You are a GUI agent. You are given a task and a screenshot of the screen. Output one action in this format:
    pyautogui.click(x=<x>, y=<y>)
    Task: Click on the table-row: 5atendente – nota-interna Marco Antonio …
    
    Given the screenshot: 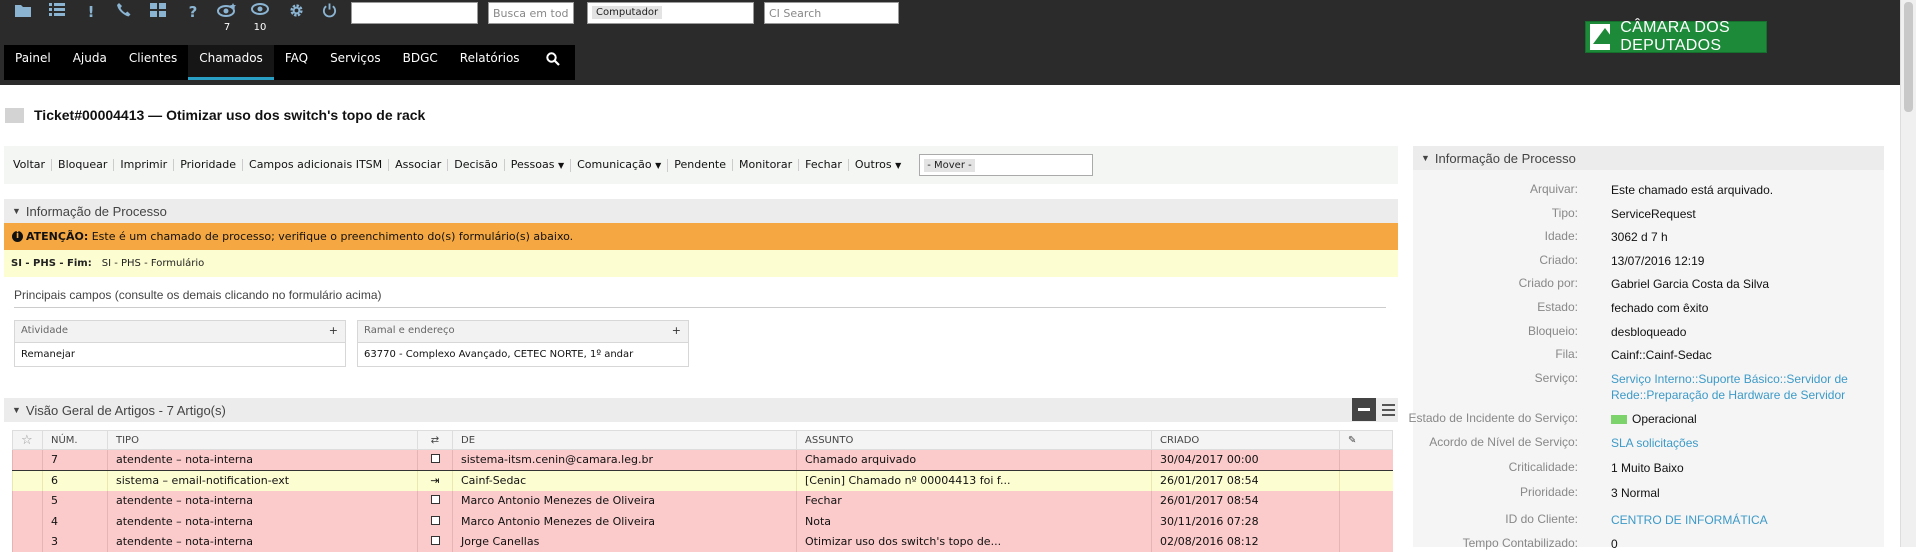 What is the action you would take?
    pyautogui.click(x=703, y=501)
    